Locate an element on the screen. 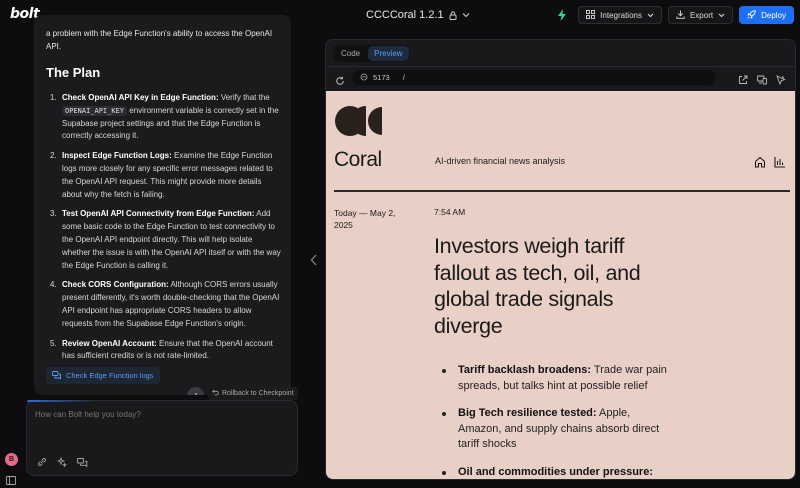 The width and height of the screenshot is (800, 488). rocket-icon is located at coordinates (751, 15).